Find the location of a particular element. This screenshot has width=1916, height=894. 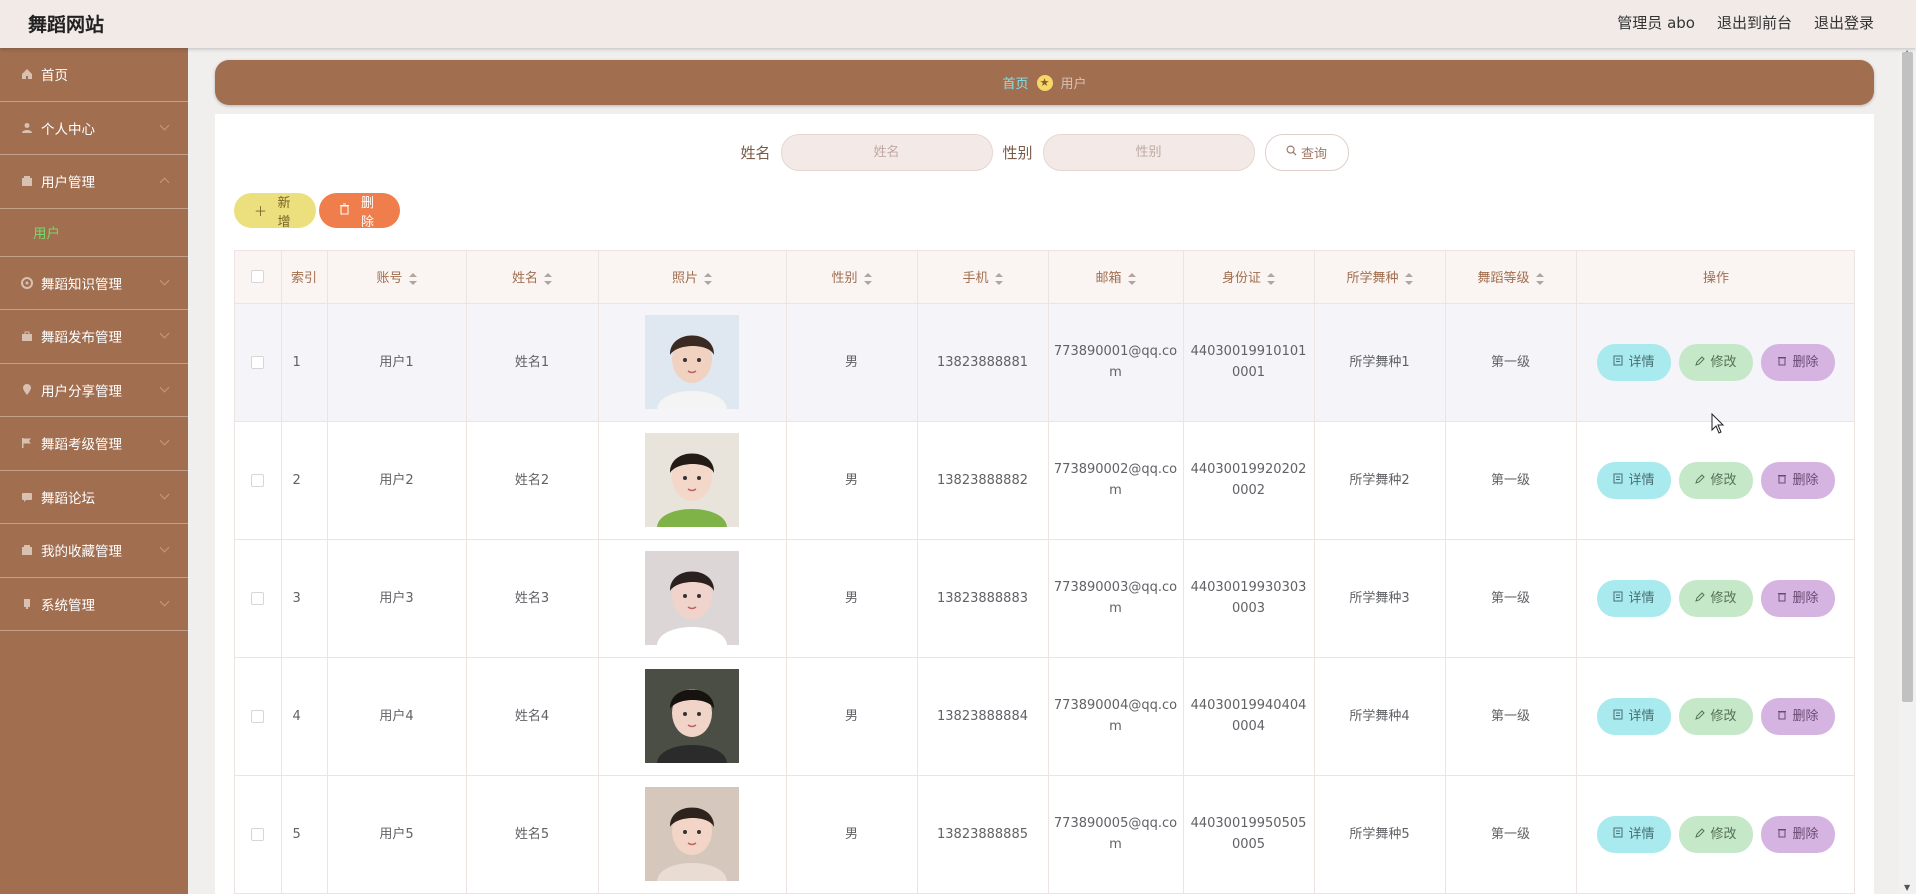

sidebar-item-user-management: 用户管理 is located at coordinates (94, 182).